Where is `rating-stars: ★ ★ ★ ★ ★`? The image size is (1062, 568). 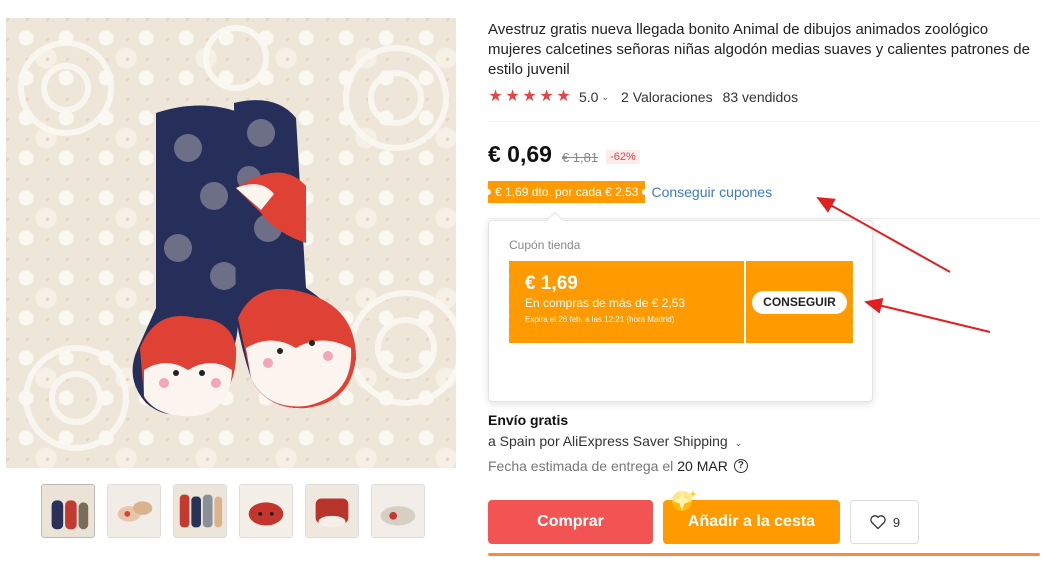 rating-stars: ★ ★ ★ ★ ★ is located at coordinates (529, 97).